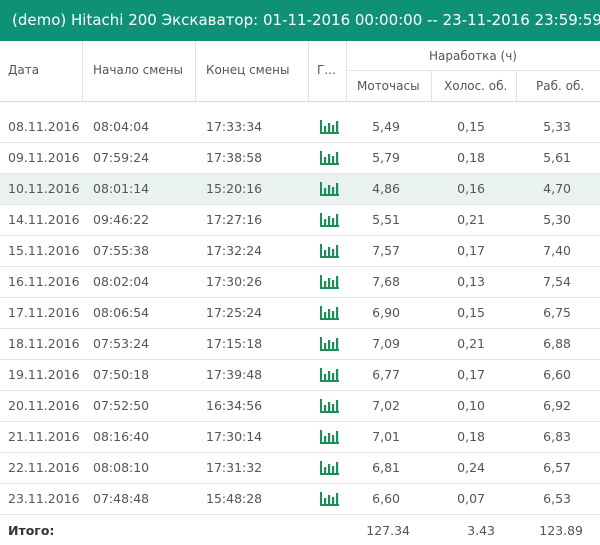 The height and width of the screenshot is (545, 600). What do you see at coordinates (121, 281) in the screenshot?
I see `cell-start: 08:02:04` at bounding box center [121, 281].